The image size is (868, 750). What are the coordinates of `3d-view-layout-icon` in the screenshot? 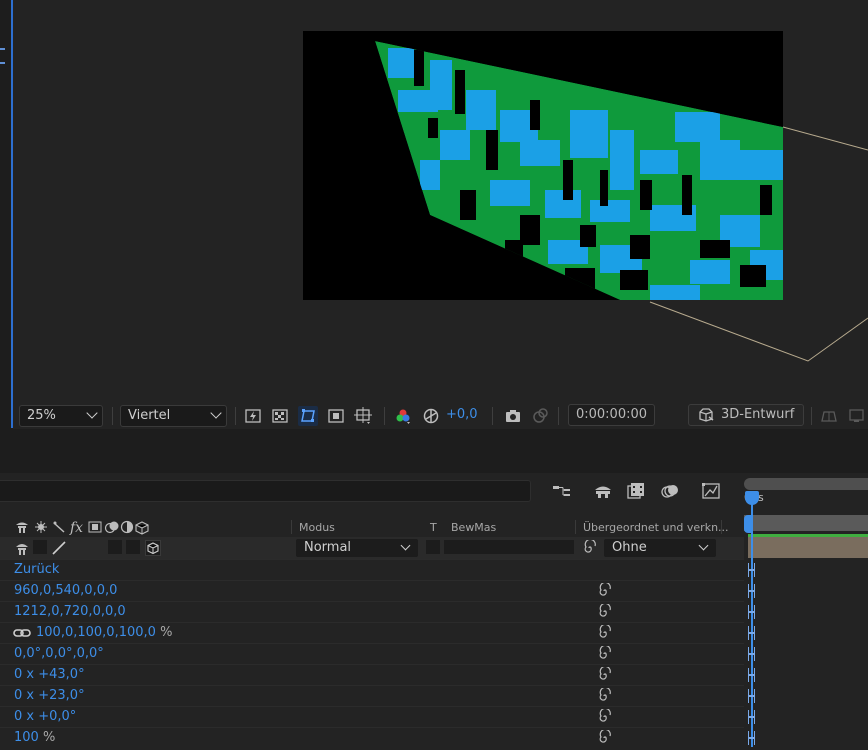 It's located at (829, 416).